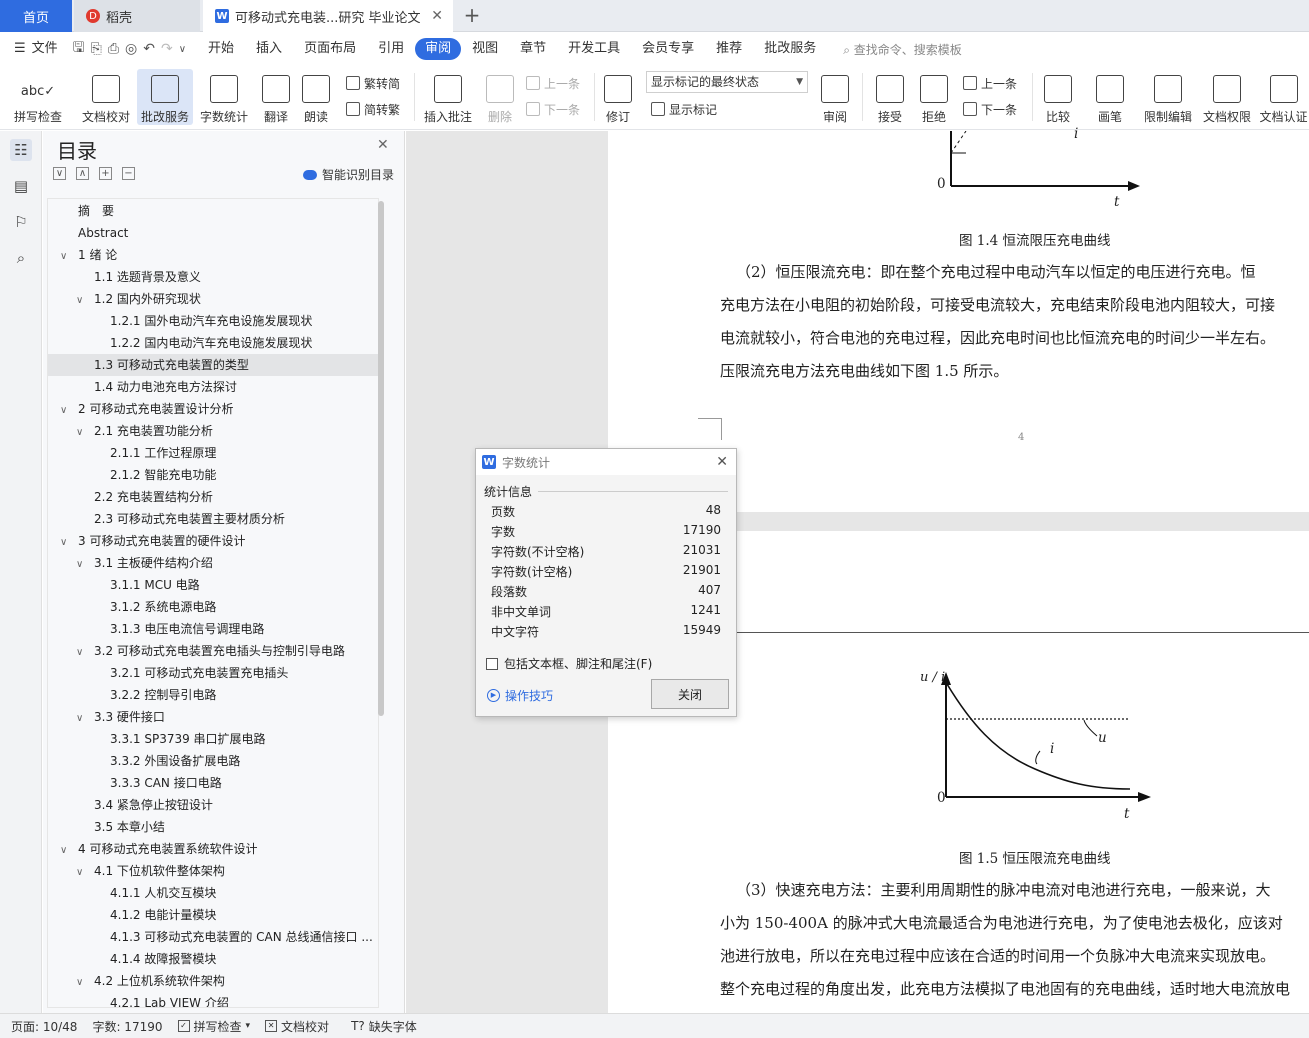 The image size is (1309, 1038). I want to click on find-icon: ⌕, so click(21, 258).